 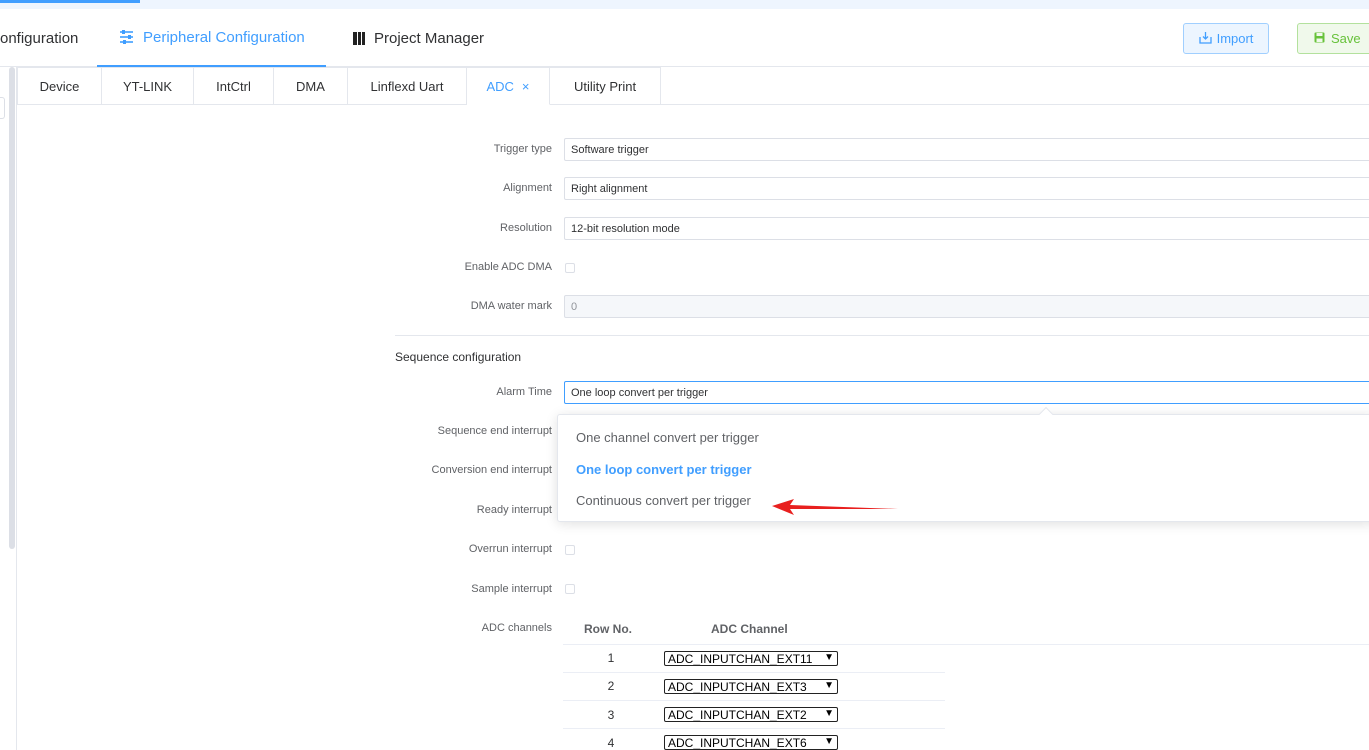 I want to click on divider, so click(x=882, y=335).